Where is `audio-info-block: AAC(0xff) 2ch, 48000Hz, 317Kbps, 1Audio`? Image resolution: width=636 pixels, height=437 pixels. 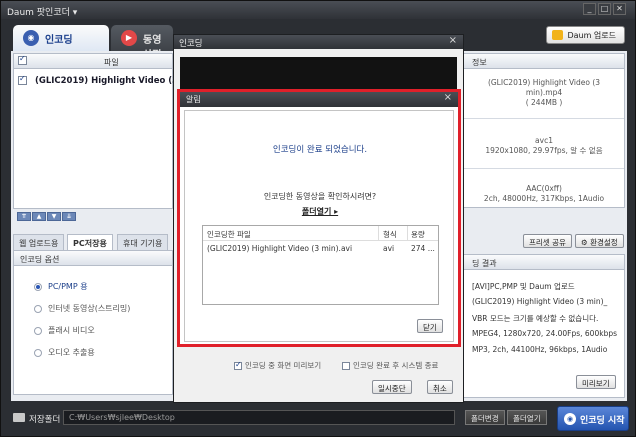 audio-info-block: AAC(0xff) 2ch, 48000Hz, 317Kbps, 1Audio is located at coordinates (544, 194).